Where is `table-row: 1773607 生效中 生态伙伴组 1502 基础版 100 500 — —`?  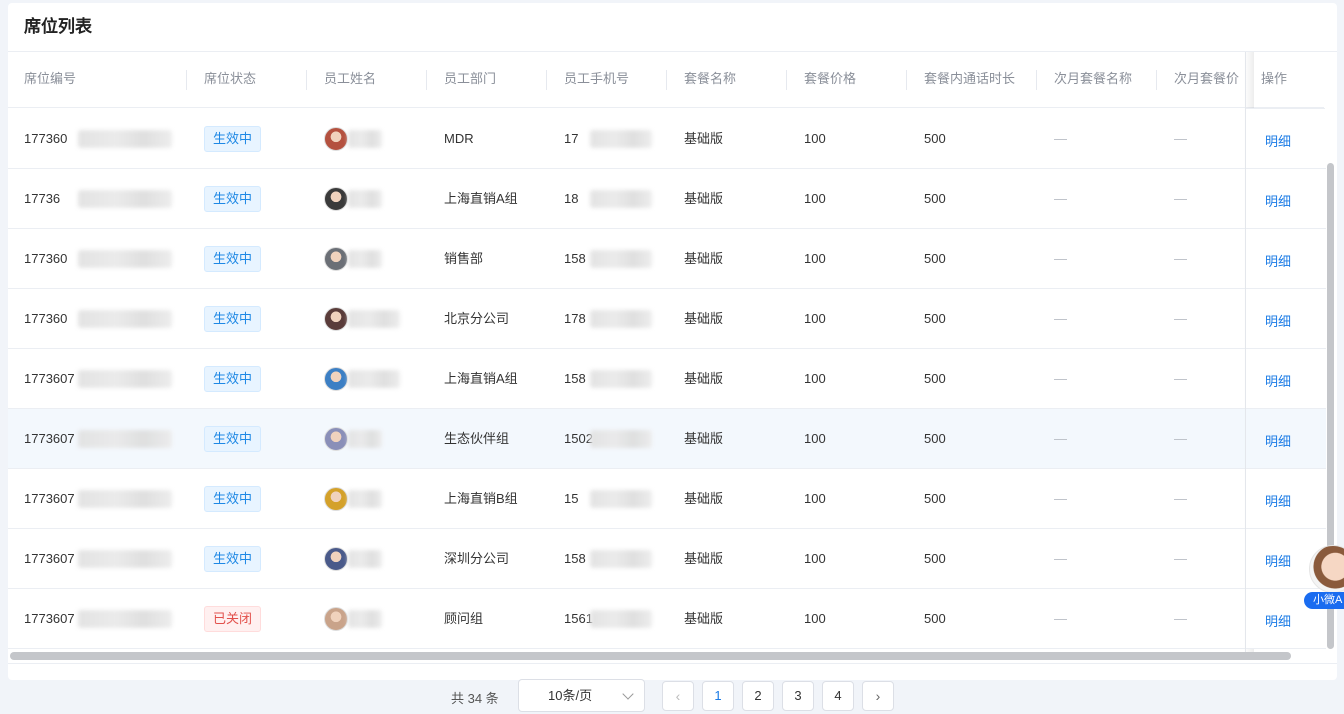
table-row: 1773607 生效中 生态伙伴组 1502 基础版 100 500 — — is located at coordinates (666, 439).